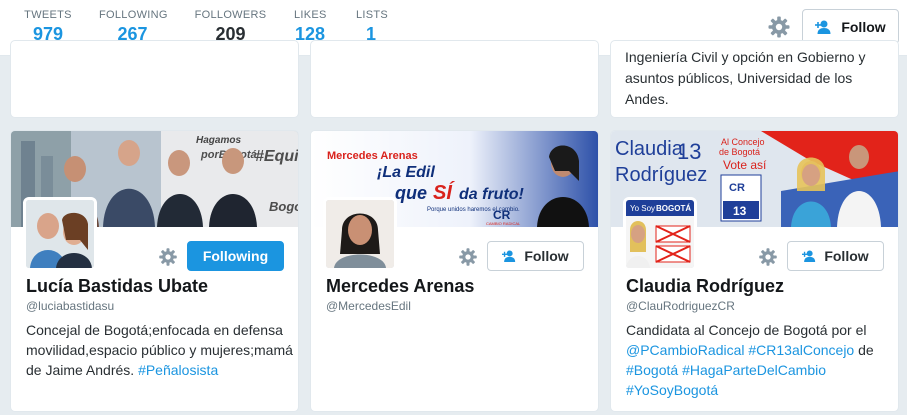 This screenshot has height=415, width=907. Describe the element at coordinates (745, 165) in the screenshot. I see `banner-text-voteasi: Vote así` at that location.